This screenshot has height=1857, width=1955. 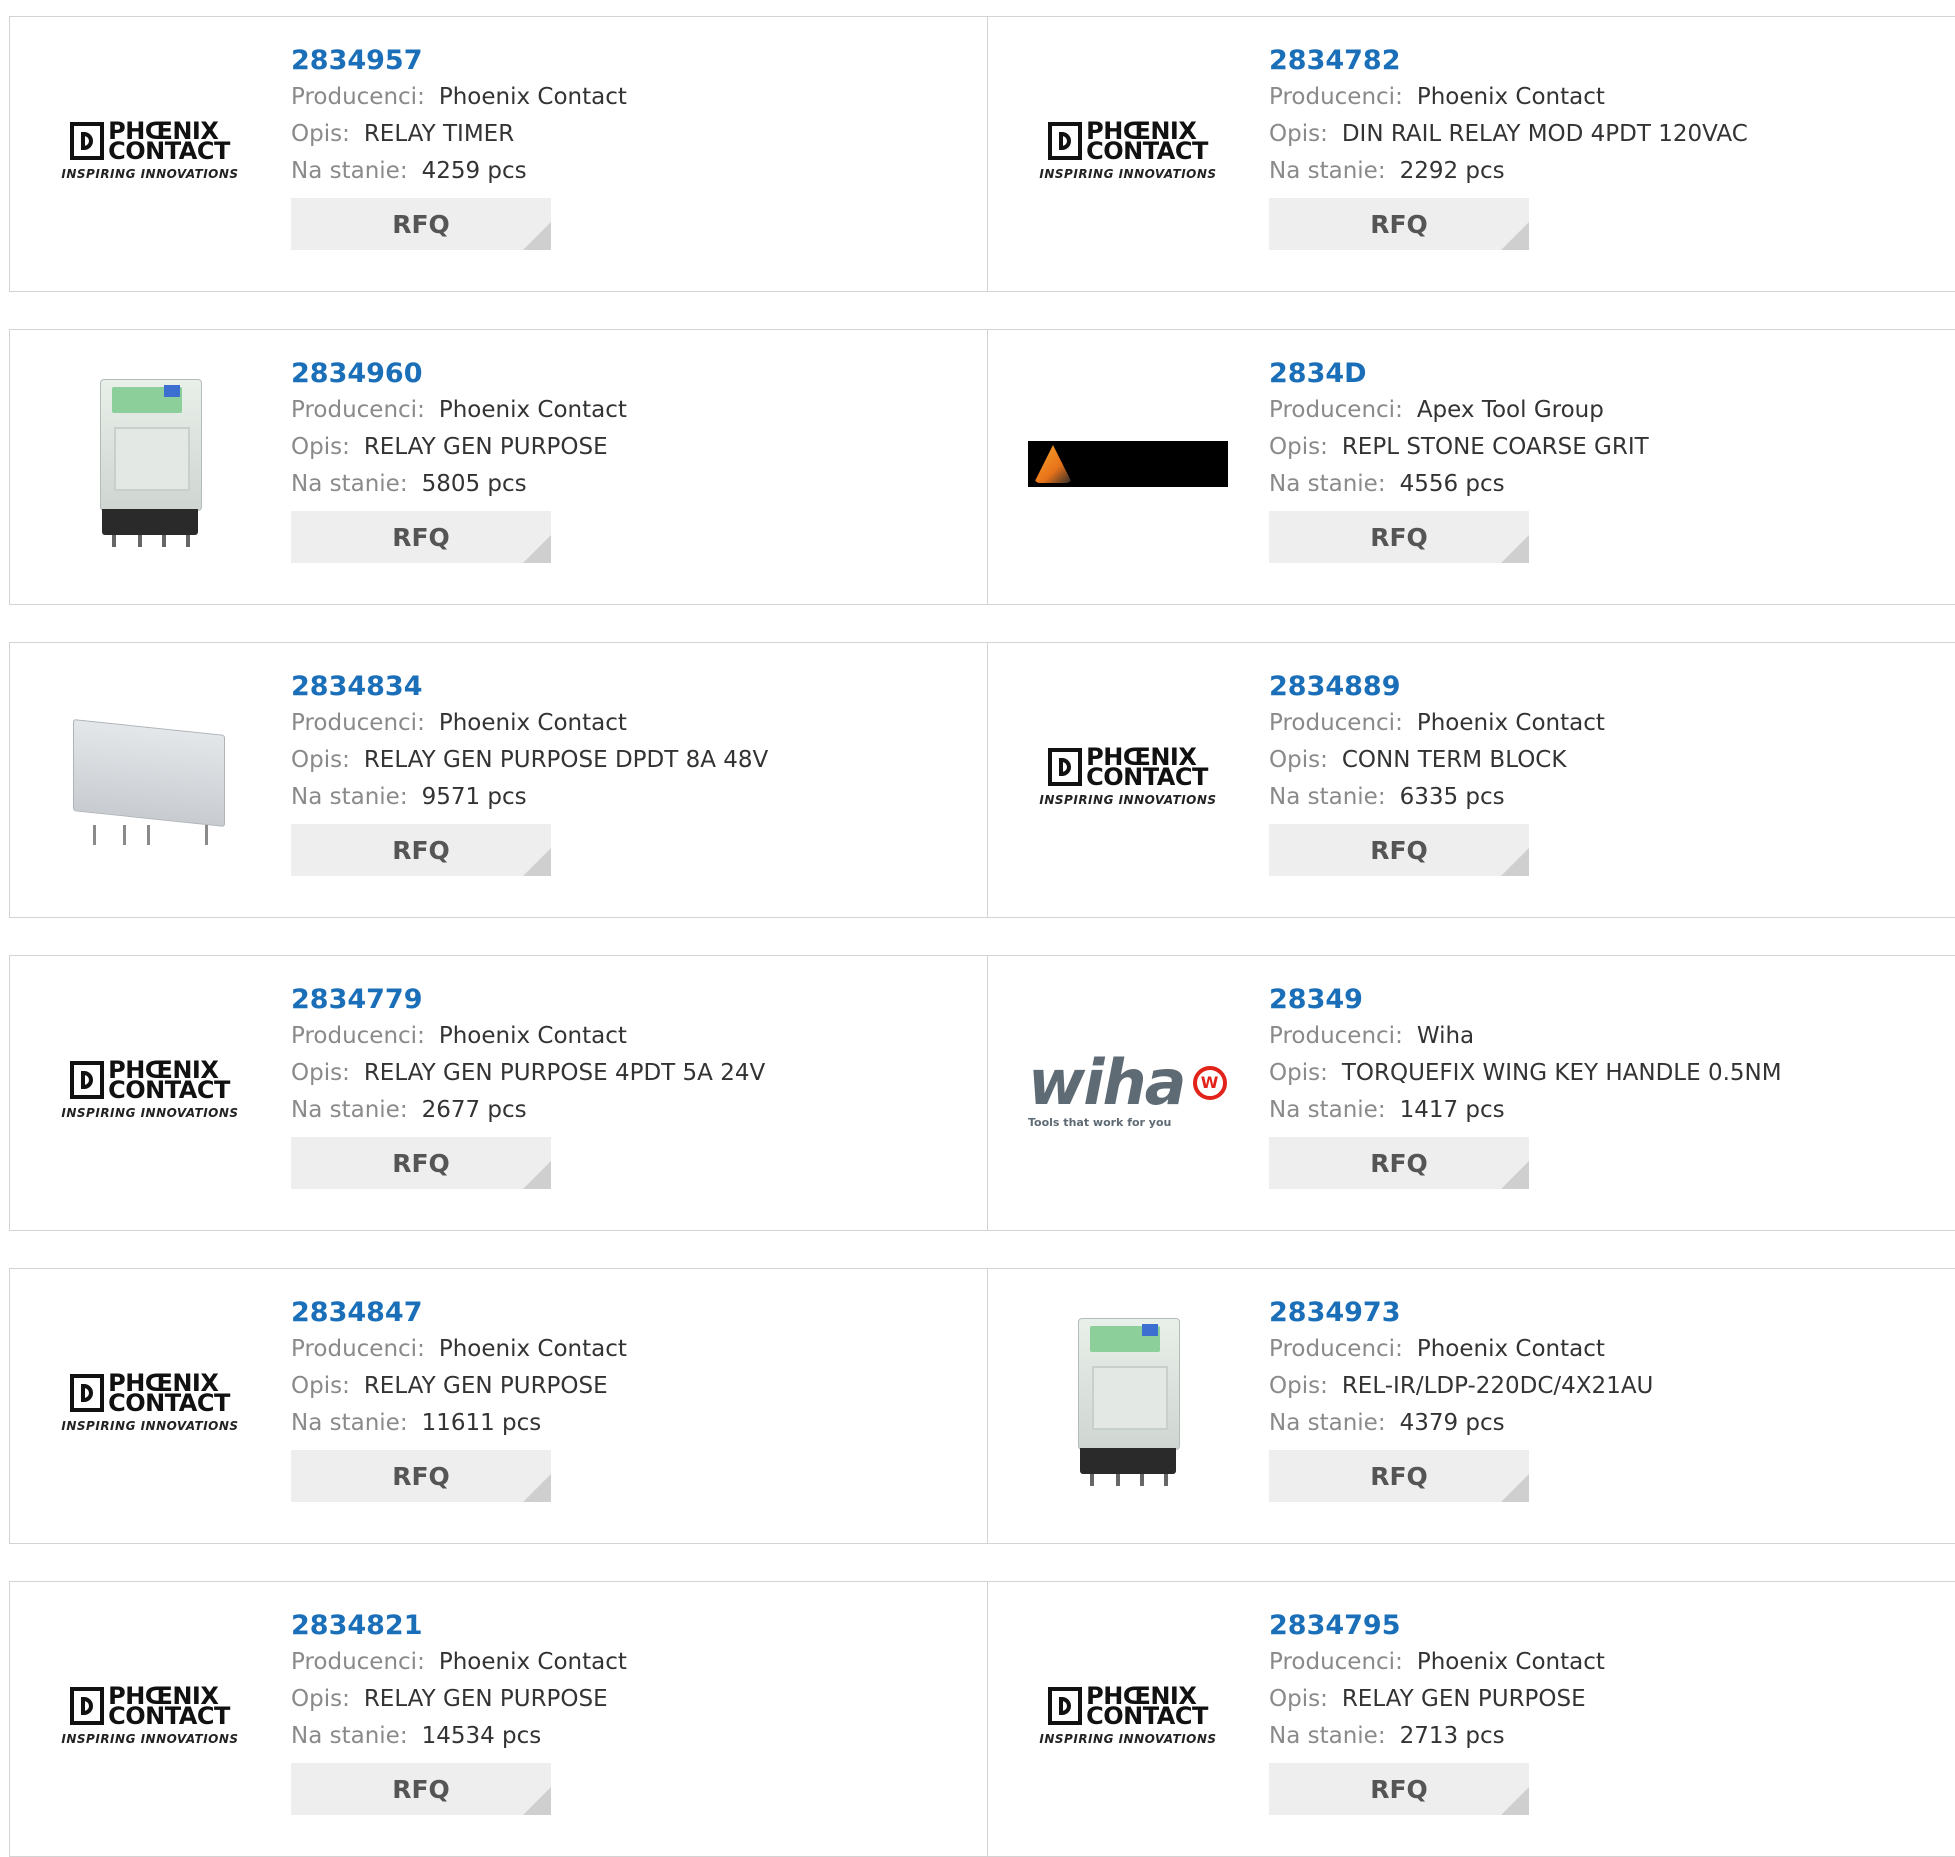 I want to click on logo-line2: CONTACT, so click(x=1147, y=777).